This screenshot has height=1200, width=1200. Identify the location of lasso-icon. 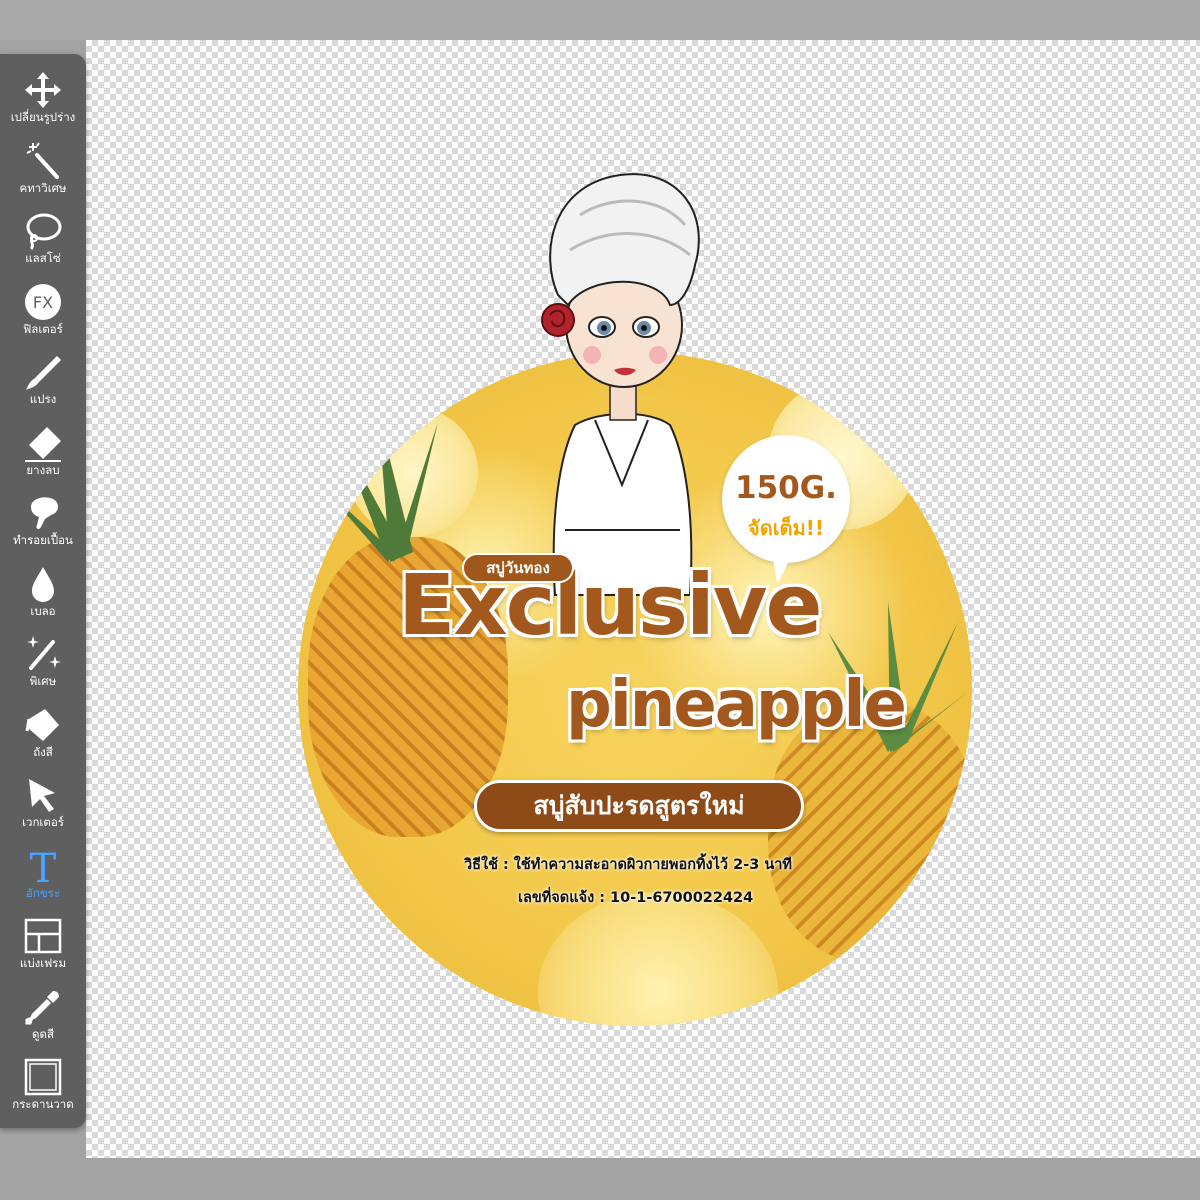
(43, 231).